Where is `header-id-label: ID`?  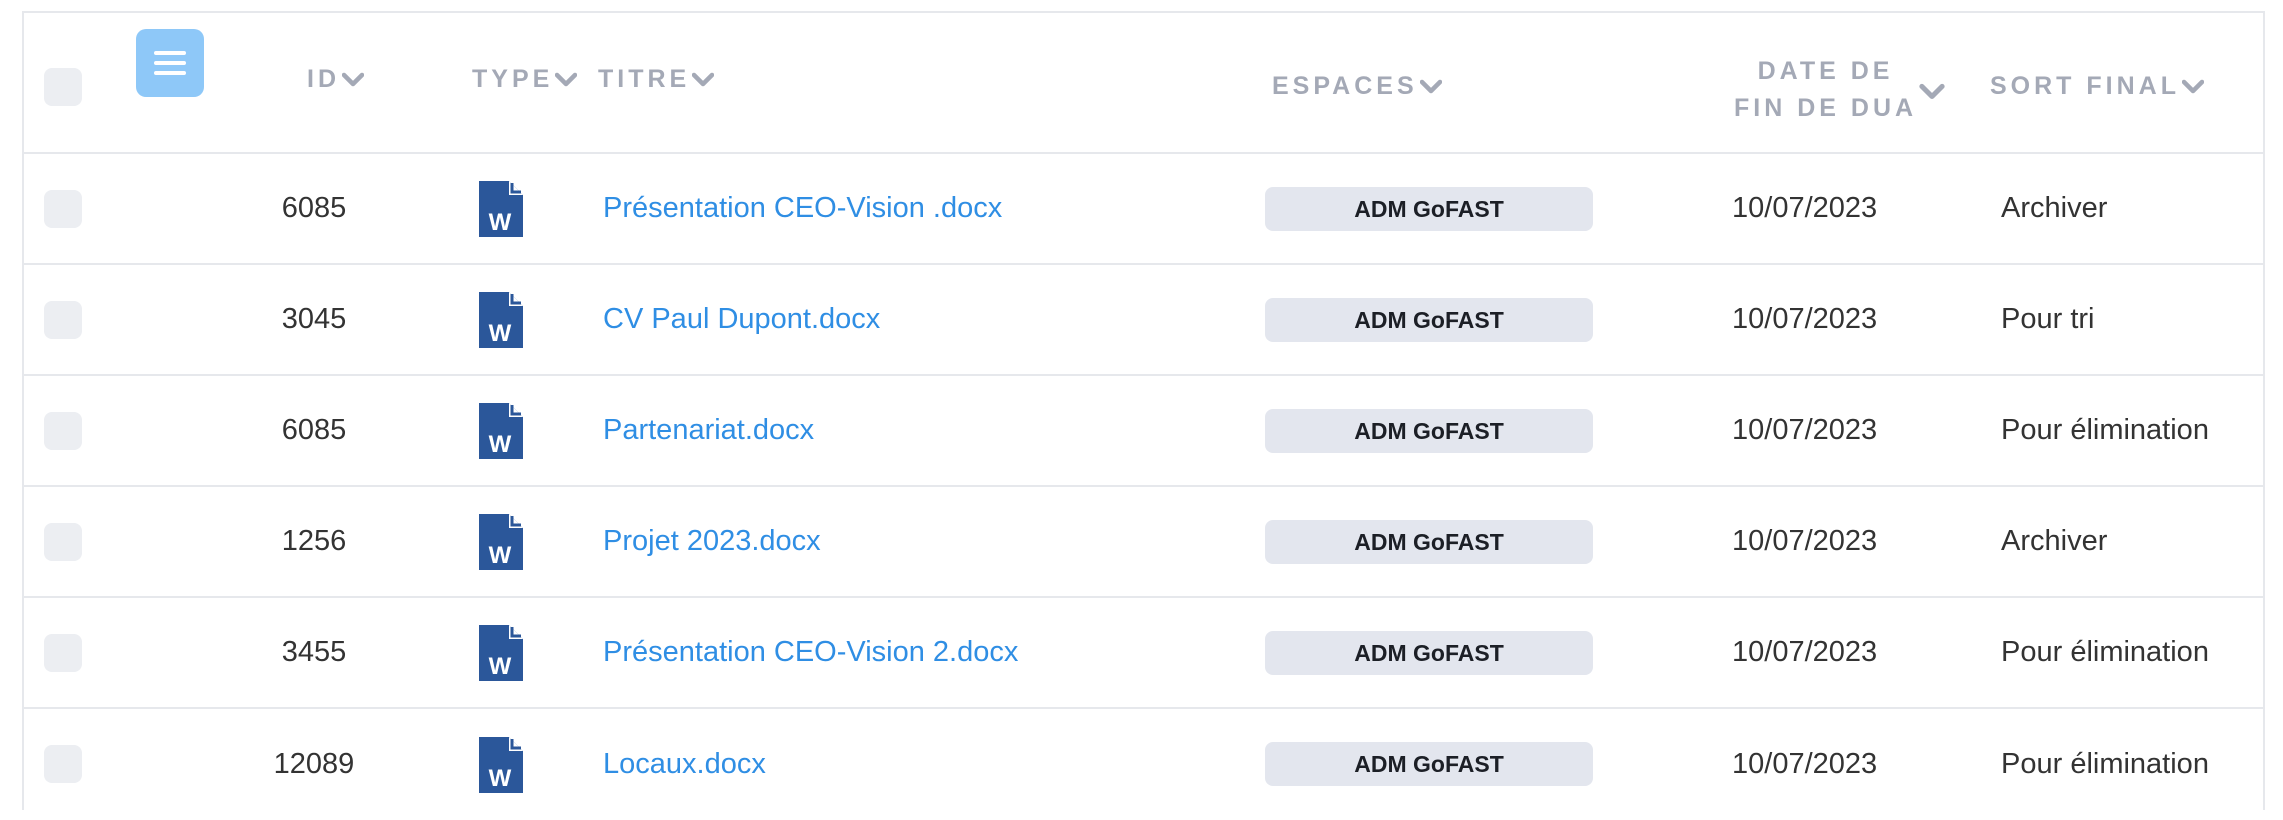
header-id-label: ID is located at coordinates (323, 79).